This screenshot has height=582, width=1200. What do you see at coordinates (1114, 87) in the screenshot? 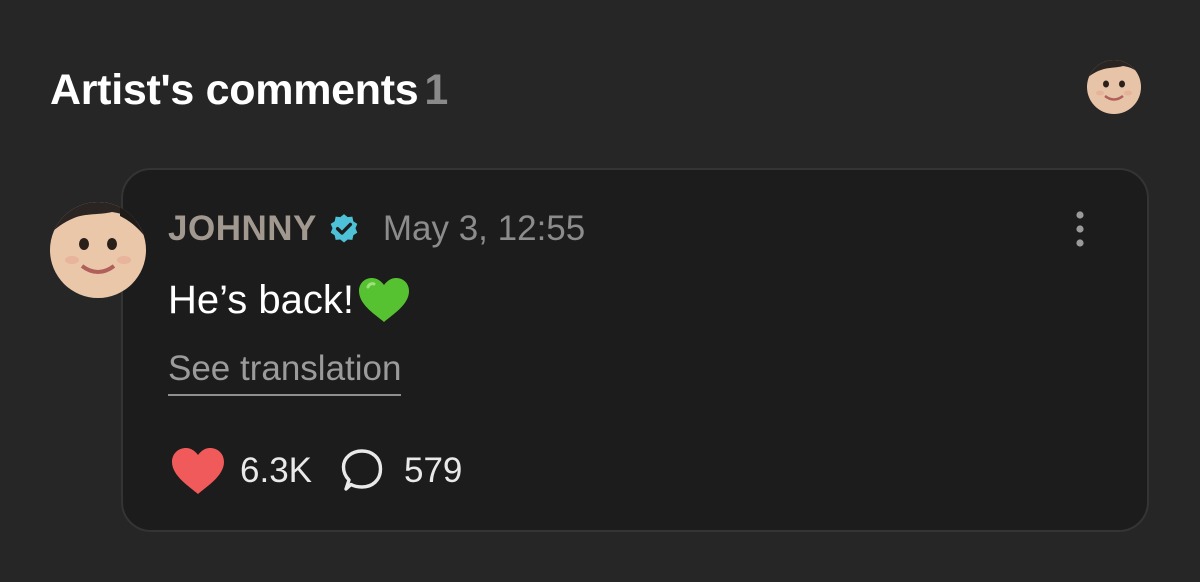
I see `user-avatar` at bounding box center [1114, 87].